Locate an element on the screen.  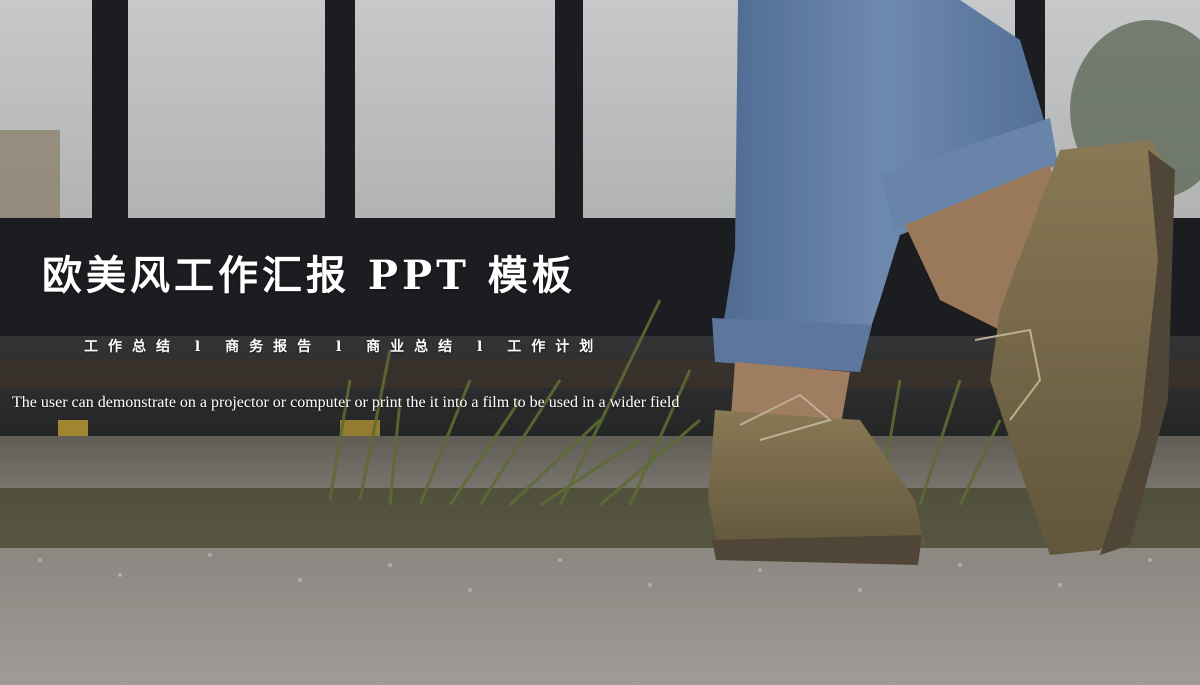
slide-title: 欧美风工作汇报 PPT 模板 is located at coordinates (309, 275).